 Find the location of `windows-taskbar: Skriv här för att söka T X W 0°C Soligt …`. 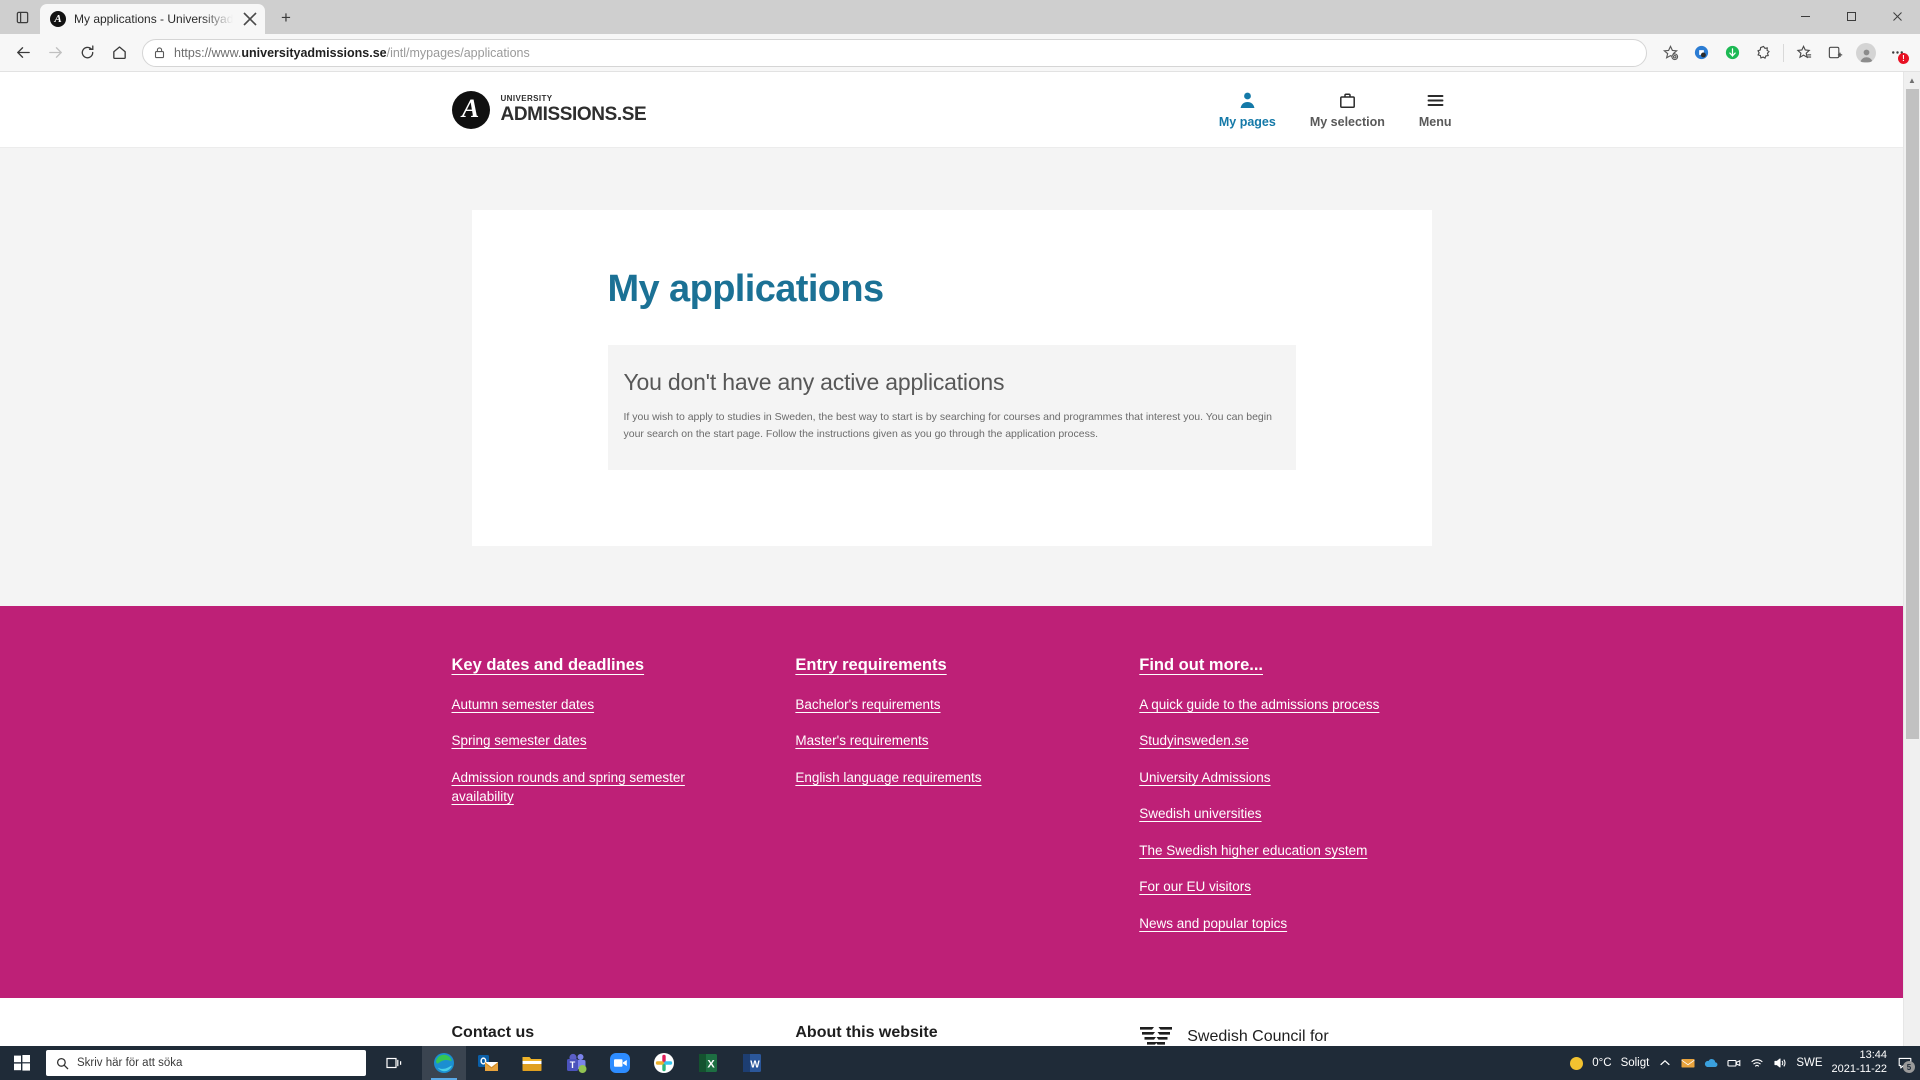

windows-taskbar: Skriv här för att söka T X W 0°C Soligt … is located at coordinates (960, 1063).